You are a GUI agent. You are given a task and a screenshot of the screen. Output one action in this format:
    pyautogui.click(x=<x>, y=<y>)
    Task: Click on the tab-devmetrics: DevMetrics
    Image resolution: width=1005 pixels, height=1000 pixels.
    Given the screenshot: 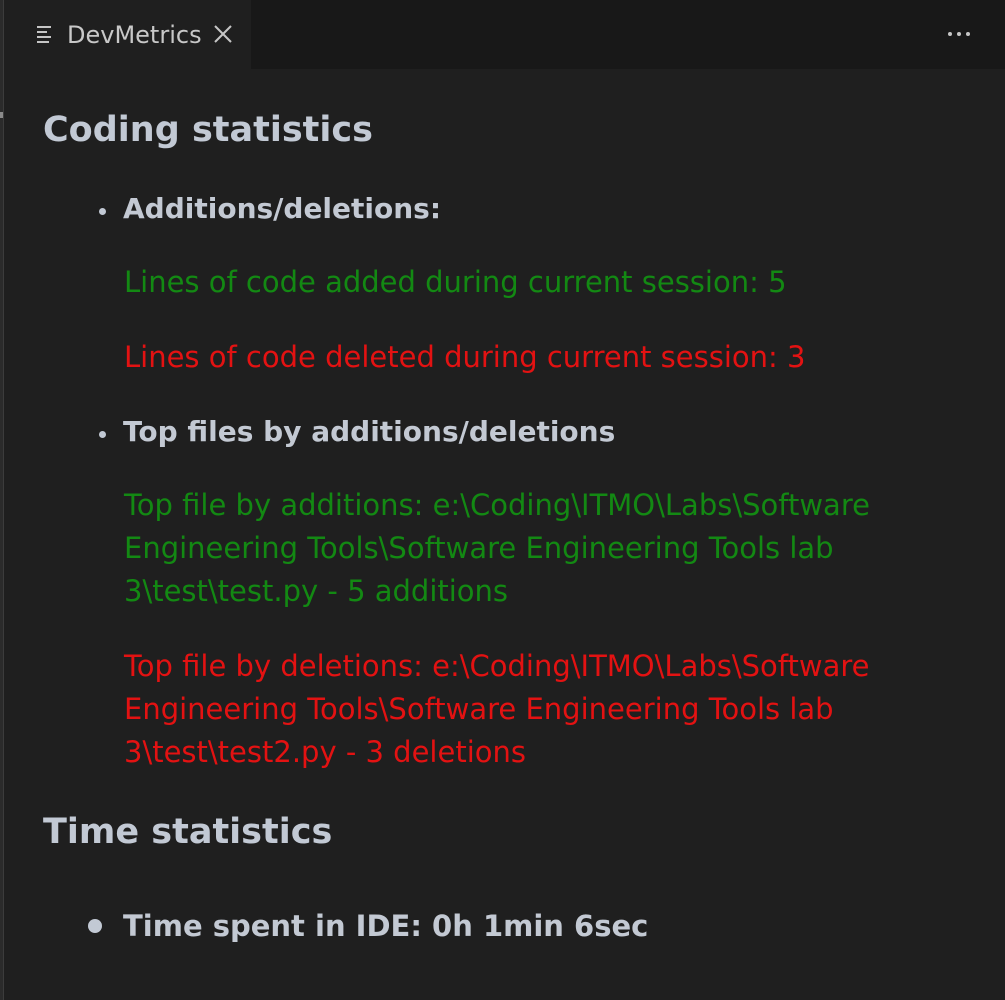 What is the action you would take?
    pyautogui.click(x=128, y=34)
    